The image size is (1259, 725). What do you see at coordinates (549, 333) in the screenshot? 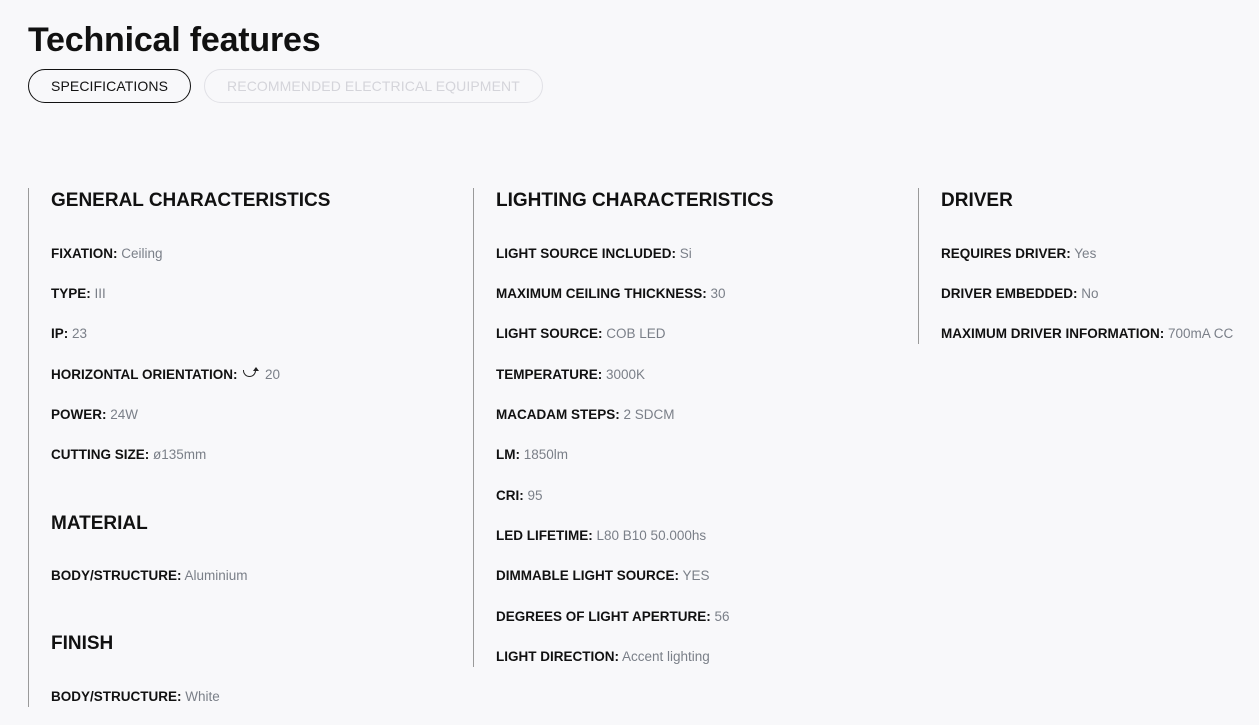
I see `spec-key: LIGHT SOURCE:` at bounding box center [549, 333].